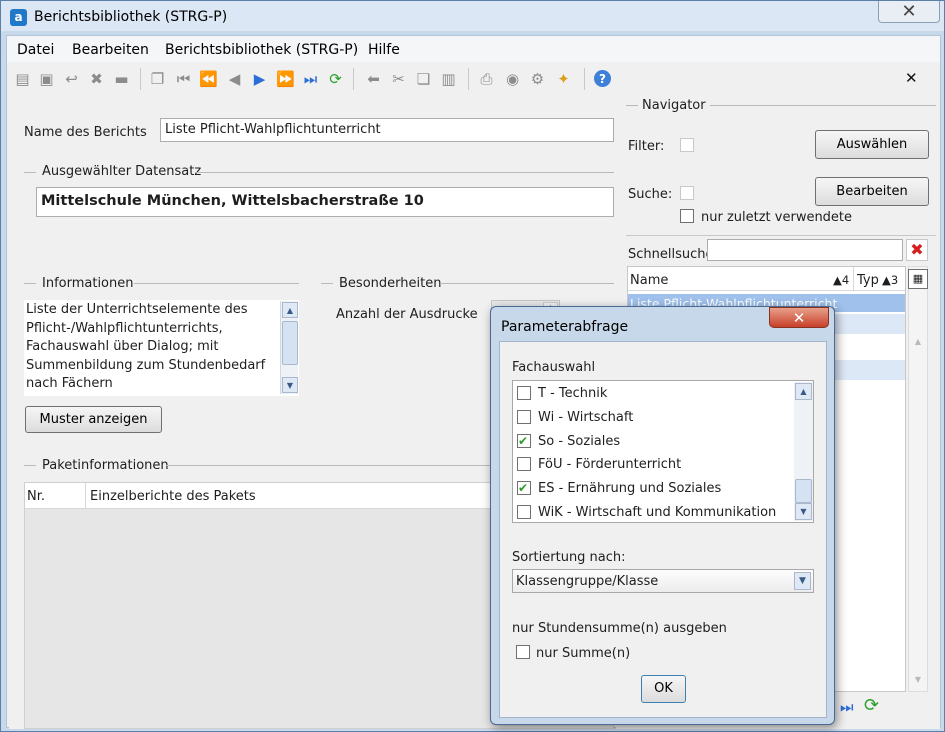 This screenshot has height=732, width=945. Describe the element at coordinates (568, 441) in the screenshot. I see `list-item: ✔ So - Soziales` at that location.